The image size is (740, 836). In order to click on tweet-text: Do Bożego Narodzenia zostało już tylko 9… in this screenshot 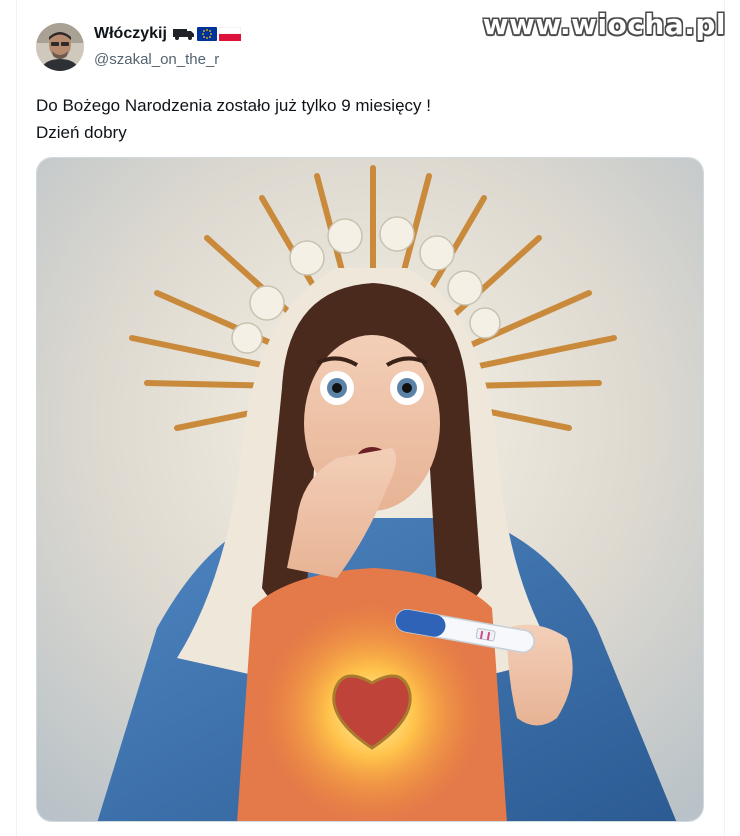, I will do `click(356, 119)`.